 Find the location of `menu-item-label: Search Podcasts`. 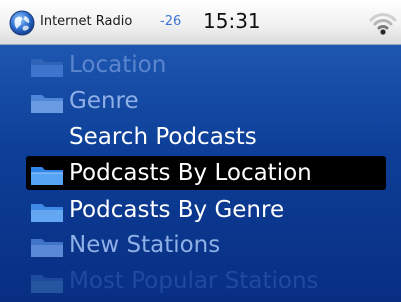

menu-item-label: Search Podcasts is located at coordinates (163, 137).